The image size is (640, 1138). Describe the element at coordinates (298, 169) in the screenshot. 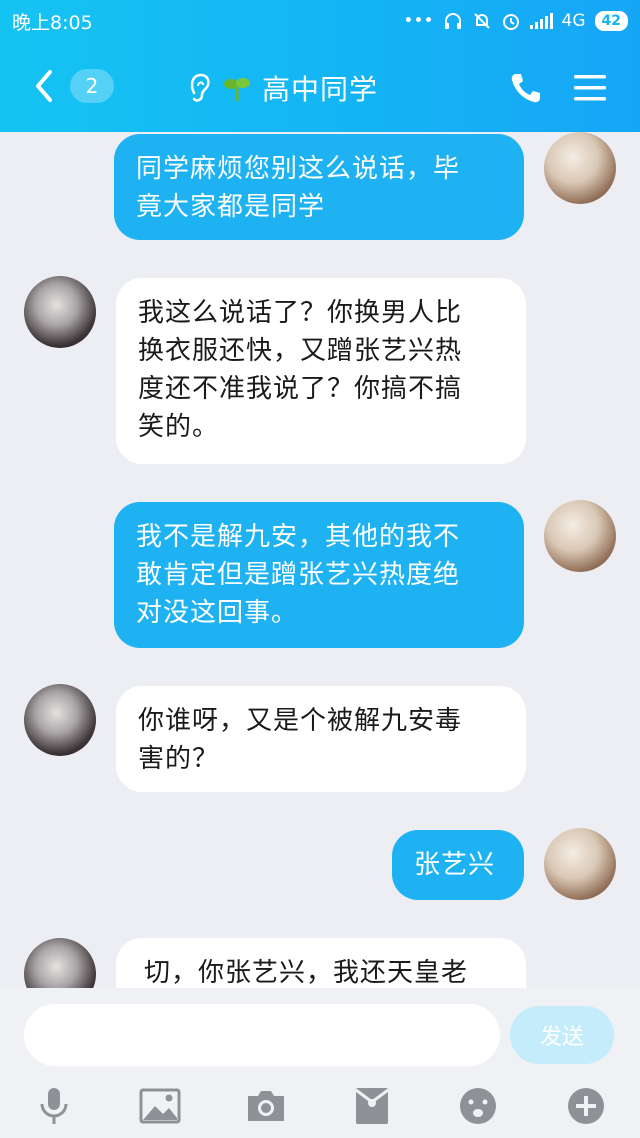

I see `message-line: 同学麻烦您别这么说话，毕` at that location.